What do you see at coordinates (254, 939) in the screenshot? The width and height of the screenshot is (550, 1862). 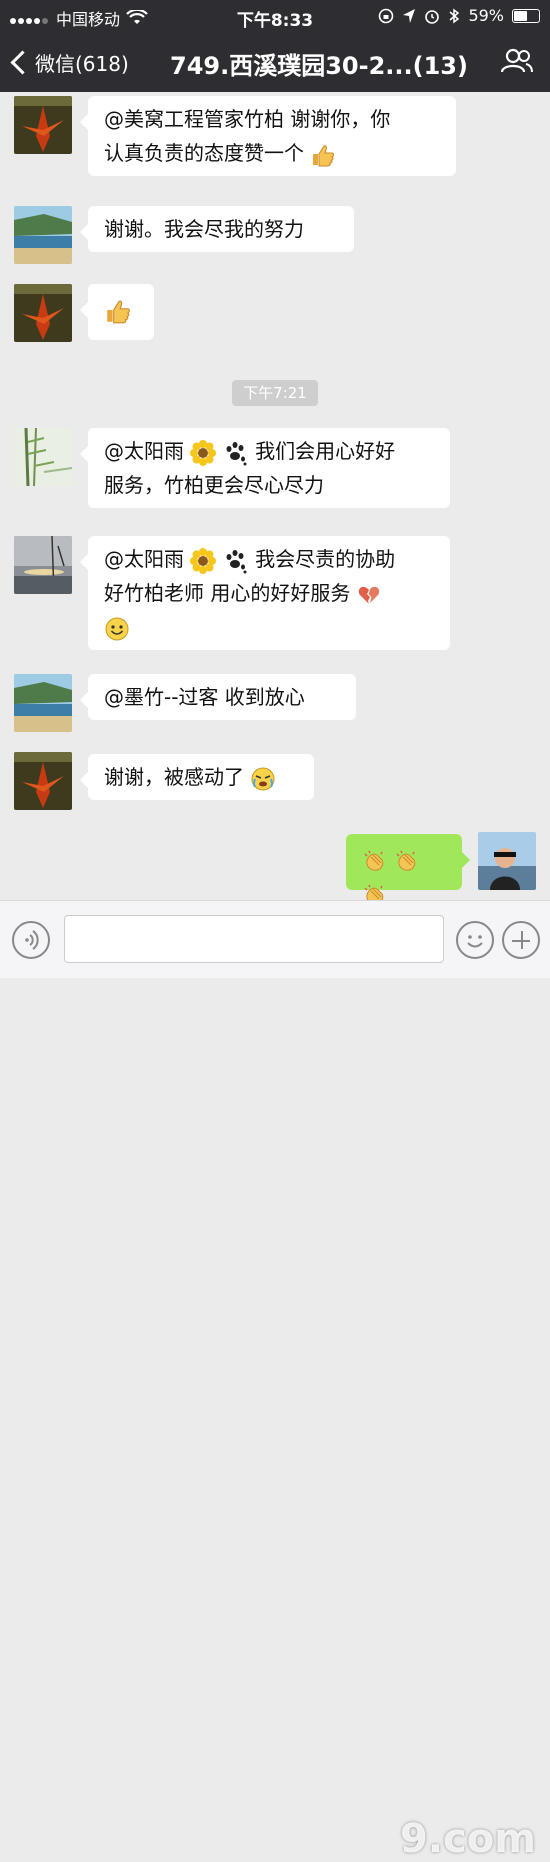 I see `message-input` at bounding box center [254, 939].